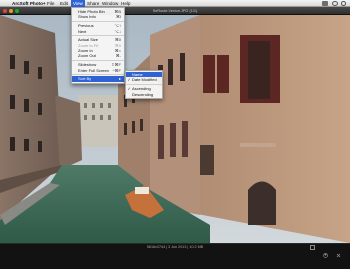 The width and height of the screenshot is (350, 269). Describe the element at coordinates (98, 16) in the screenshot. I see `menu-item-show-info: Show Info ⌘I` at that location.